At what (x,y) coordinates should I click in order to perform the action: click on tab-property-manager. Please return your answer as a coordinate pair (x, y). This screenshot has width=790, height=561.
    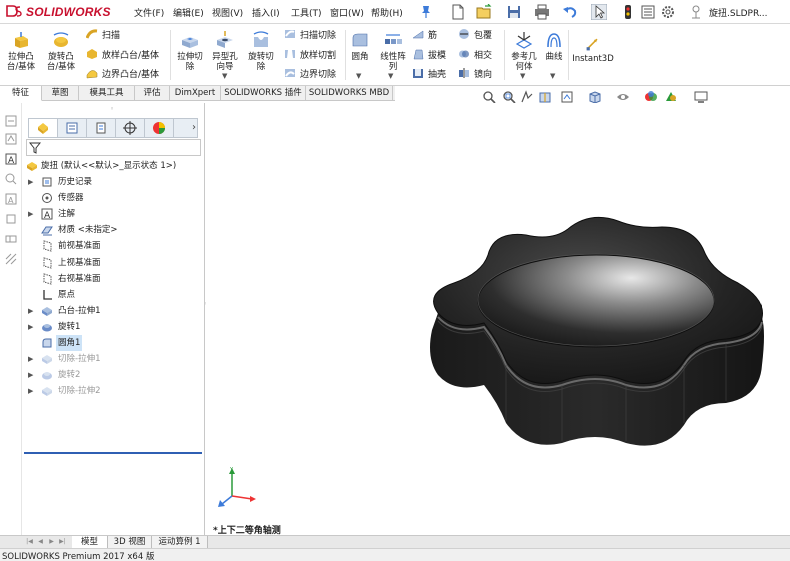
    Looking at the image, I should click on (72, 128).